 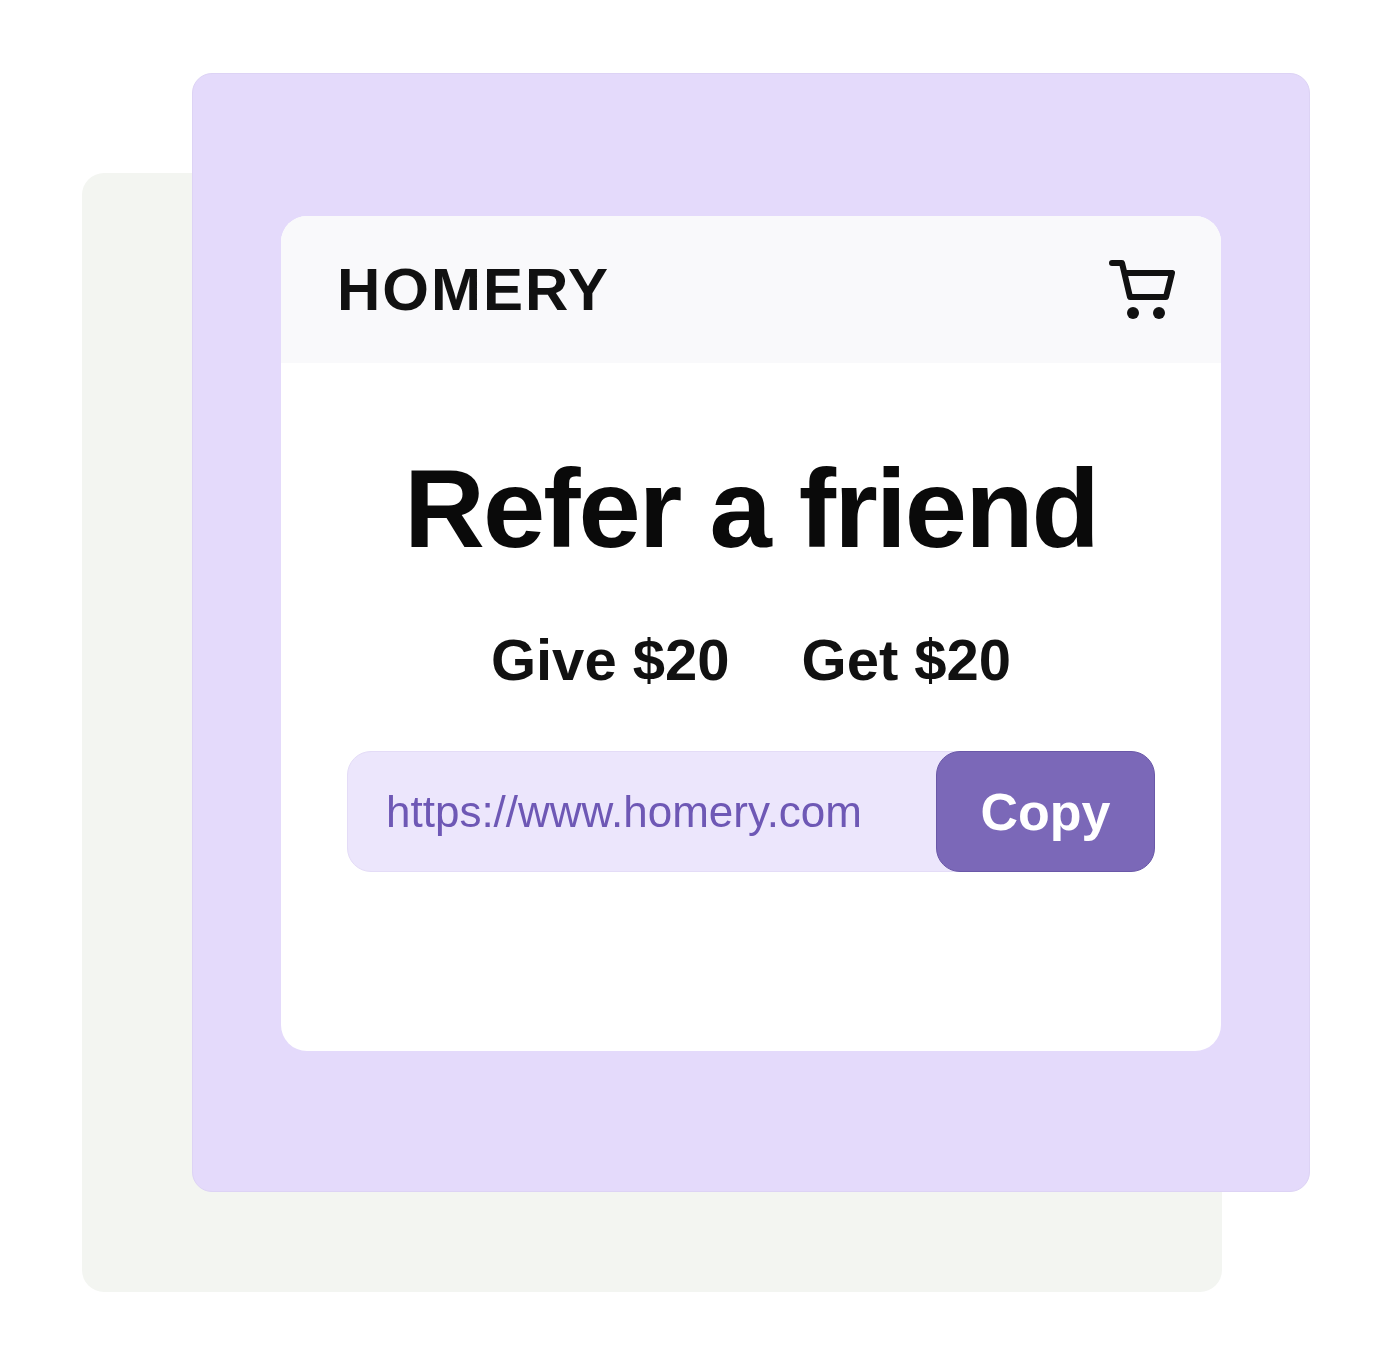 I want to click on cart-icon, so click(x=1143, y=289).